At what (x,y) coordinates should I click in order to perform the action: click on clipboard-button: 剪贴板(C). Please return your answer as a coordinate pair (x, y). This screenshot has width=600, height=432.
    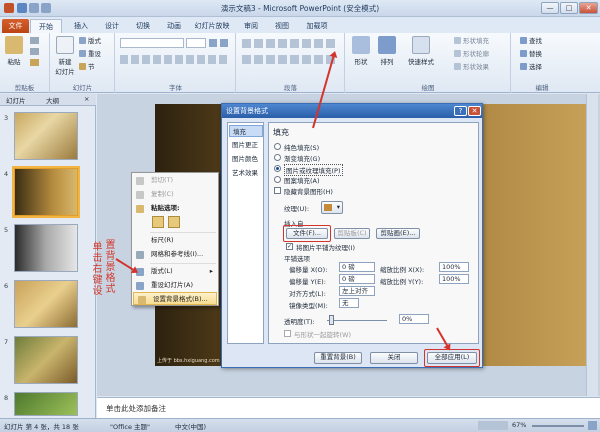
    Looking at the image, I should click on (352, 233).